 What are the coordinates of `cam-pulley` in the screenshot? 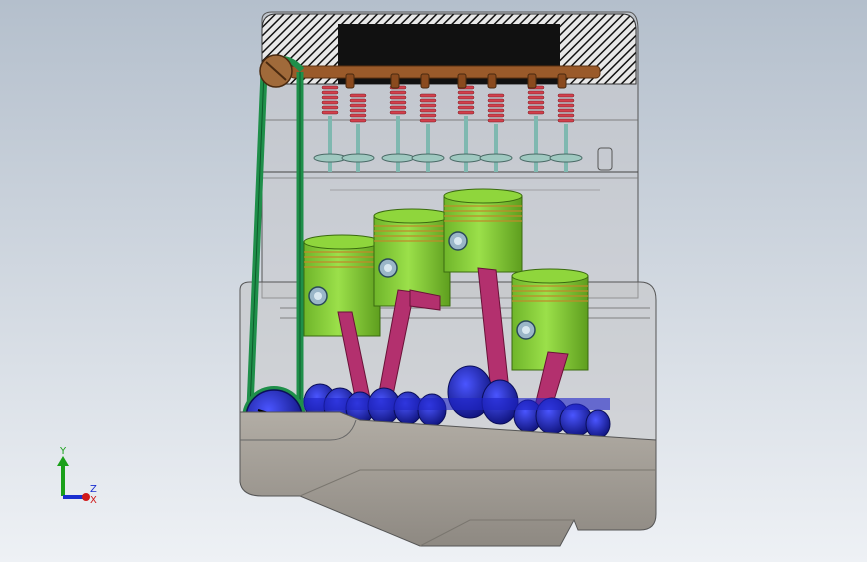 It's located at (276, 71).